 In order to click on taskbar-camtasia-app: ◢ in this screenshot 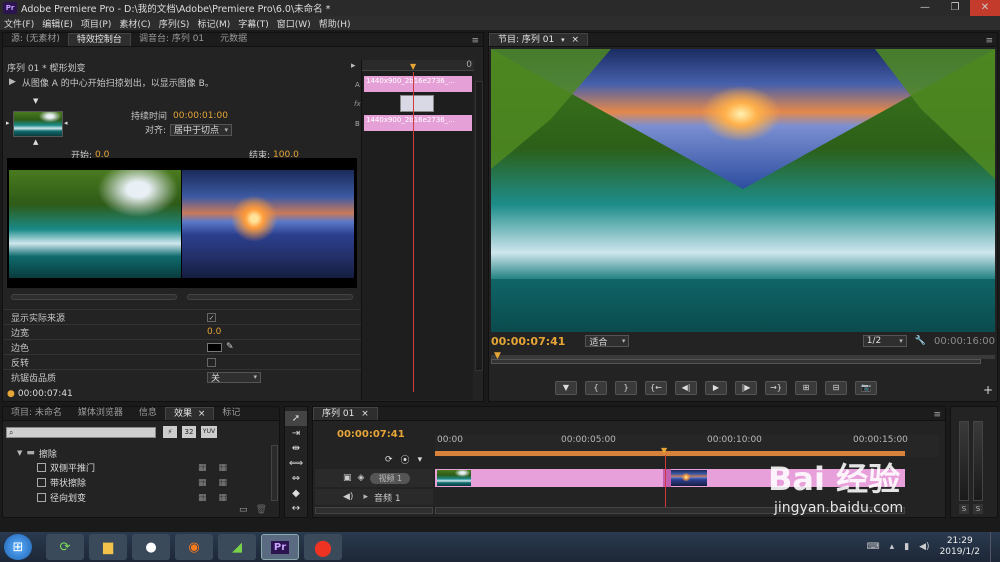, I will do `click(237, 547)`.